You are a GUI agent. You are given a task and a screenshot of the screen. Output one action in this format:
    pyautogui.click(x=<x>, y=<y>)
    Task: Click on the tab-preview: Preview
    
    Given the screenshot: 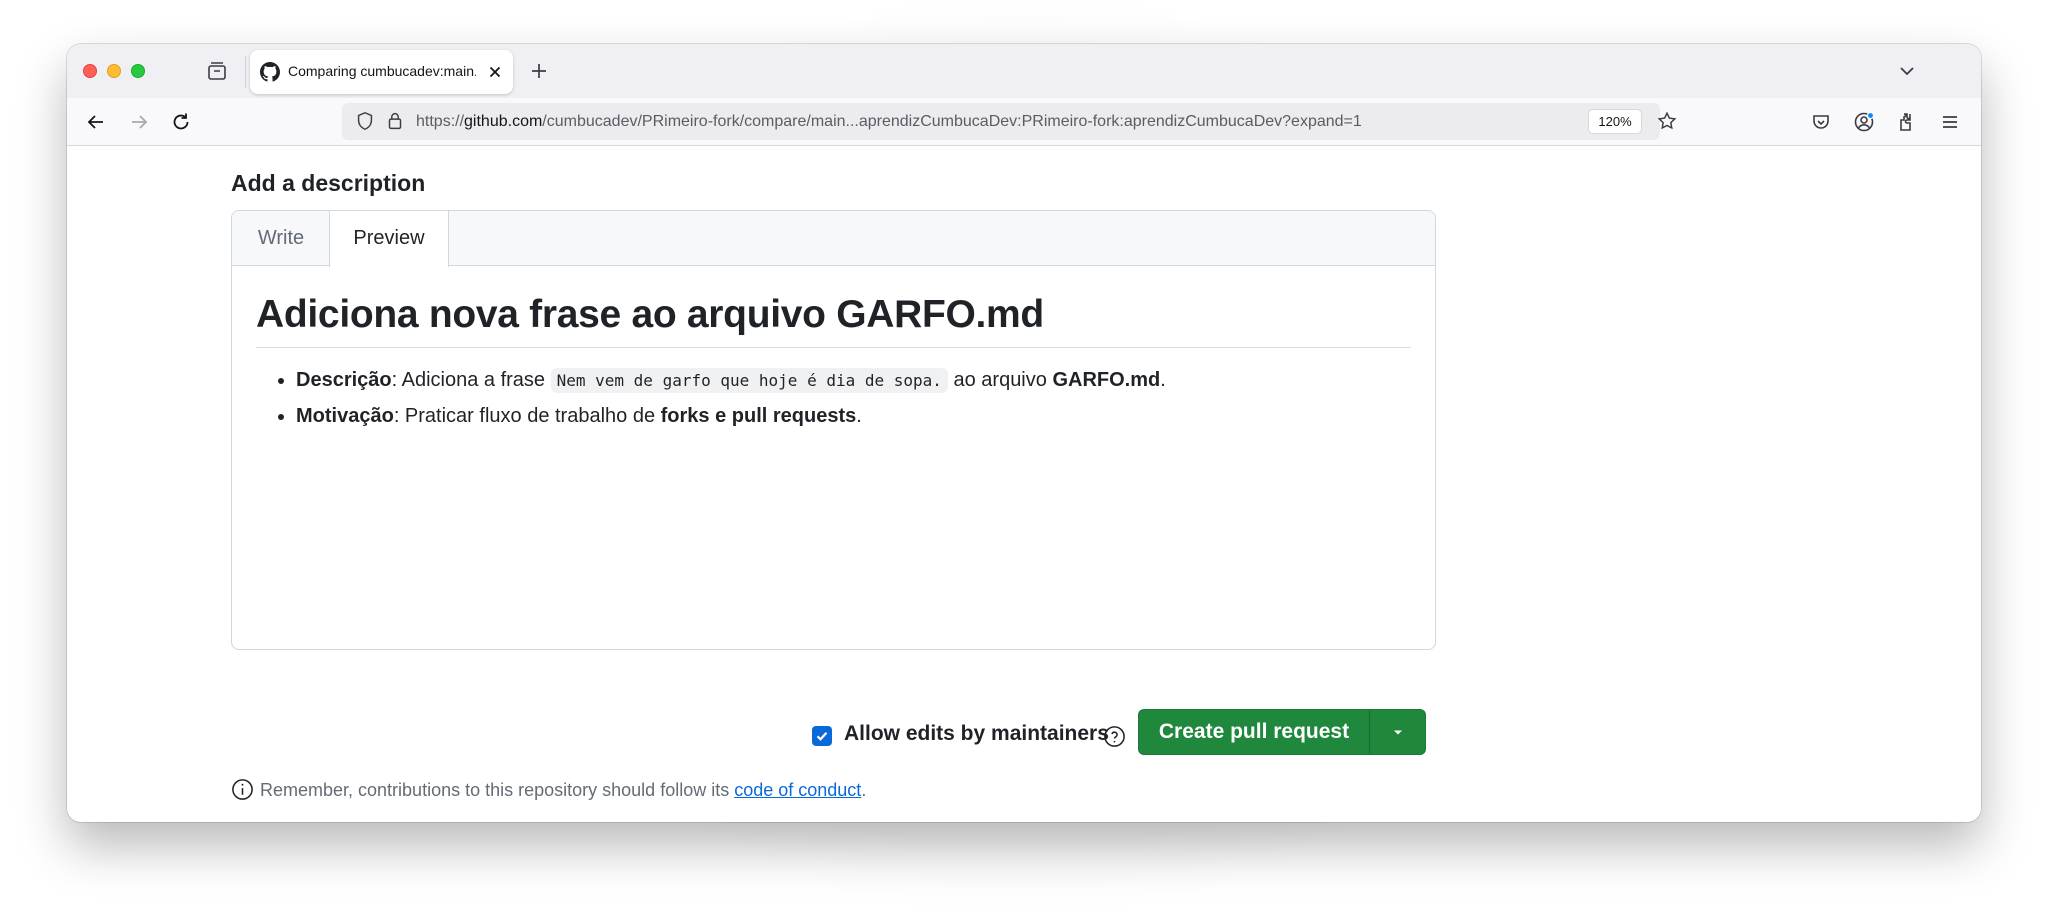 What is the action you would take?
    pyautogui.click(x=389, y=239)
    